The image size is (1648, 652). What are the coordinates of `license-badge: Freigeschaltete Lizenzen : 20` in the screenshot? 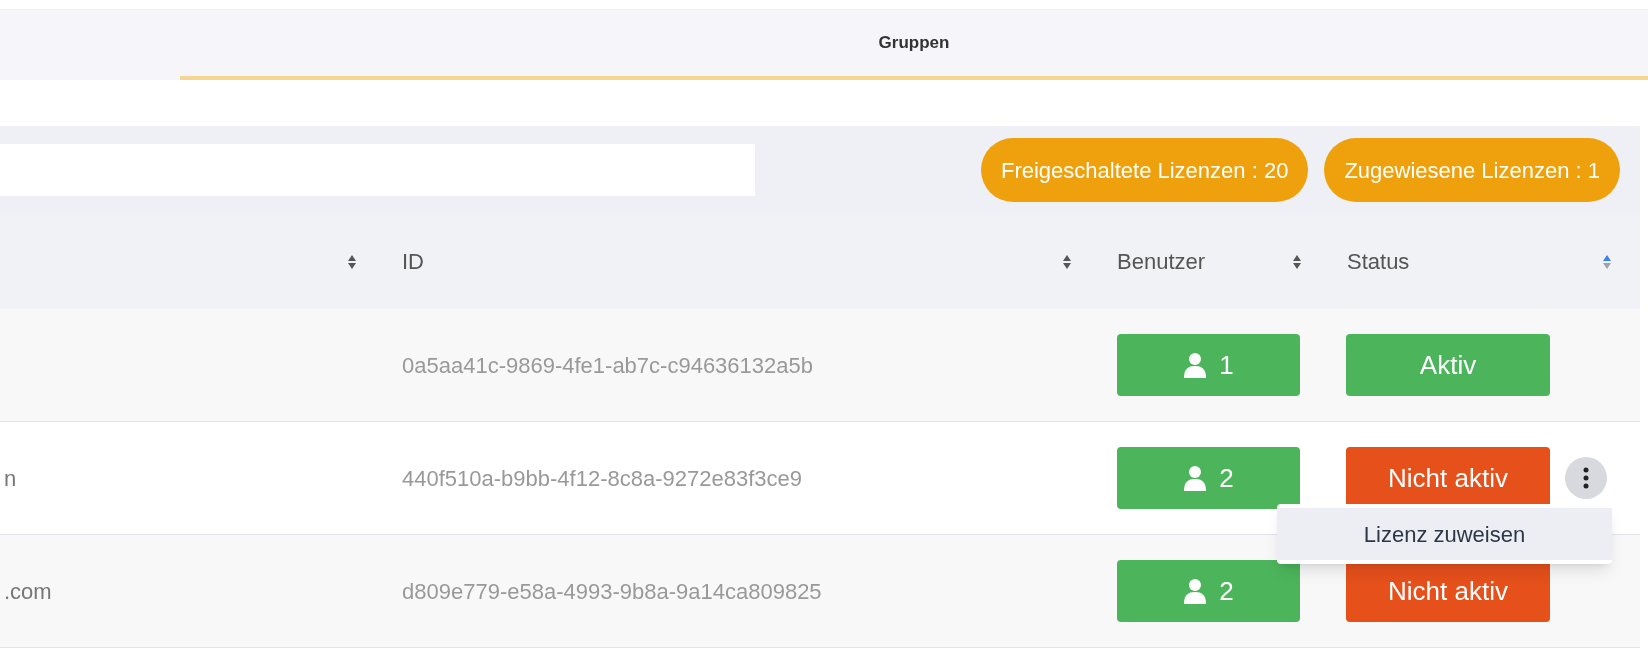 It's located at (1144, 170).